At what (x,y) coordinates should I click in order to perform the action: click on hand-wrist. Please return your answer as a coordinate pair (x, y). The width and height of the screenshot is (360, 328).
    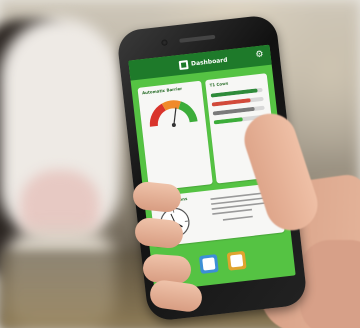
    Looking at the image, I should click on (330, 284).